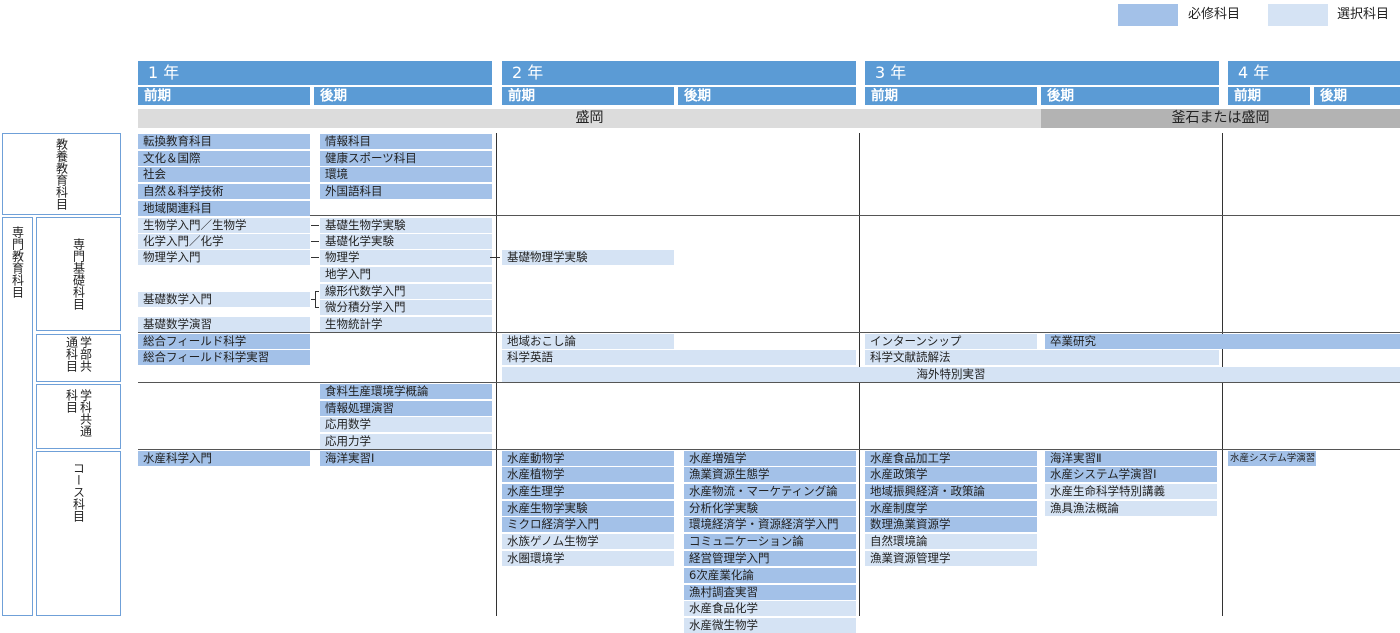  Describe the element at coordinates (588, 491) in the screenshot. I see `course-cell: 水産生理学` at that location.